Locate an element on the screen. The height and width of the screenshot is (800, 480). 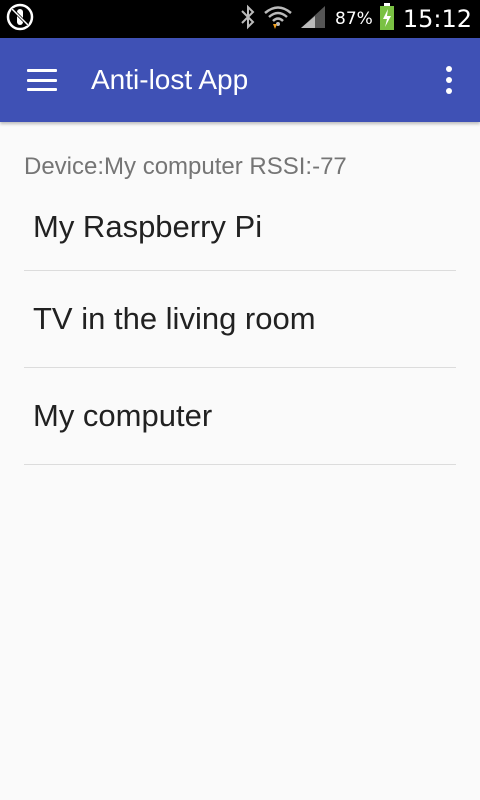
battery-charging-icon is located at coordinates (387, 19).